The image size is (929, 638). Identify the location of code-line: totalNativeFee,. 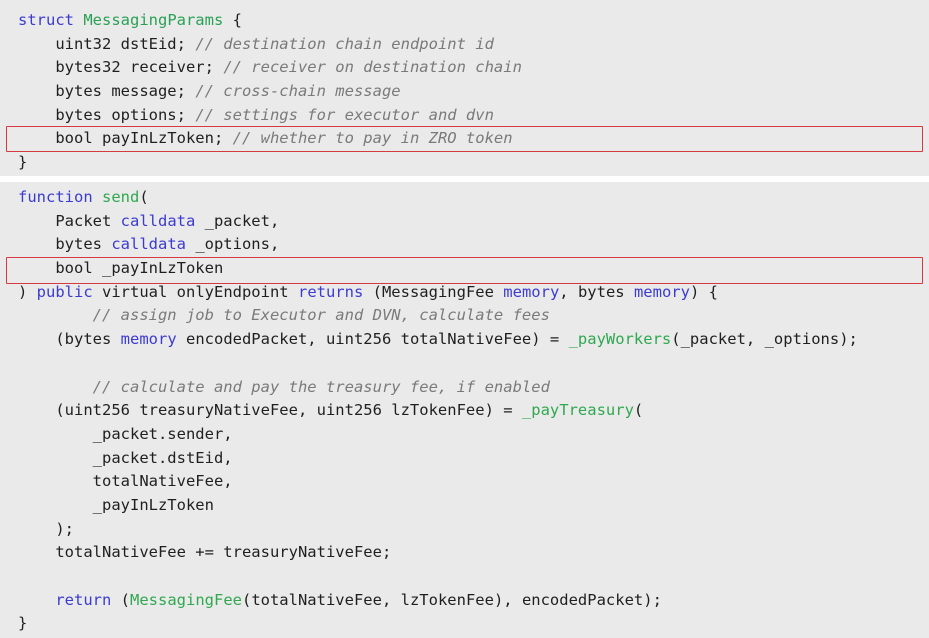
(438, 482).